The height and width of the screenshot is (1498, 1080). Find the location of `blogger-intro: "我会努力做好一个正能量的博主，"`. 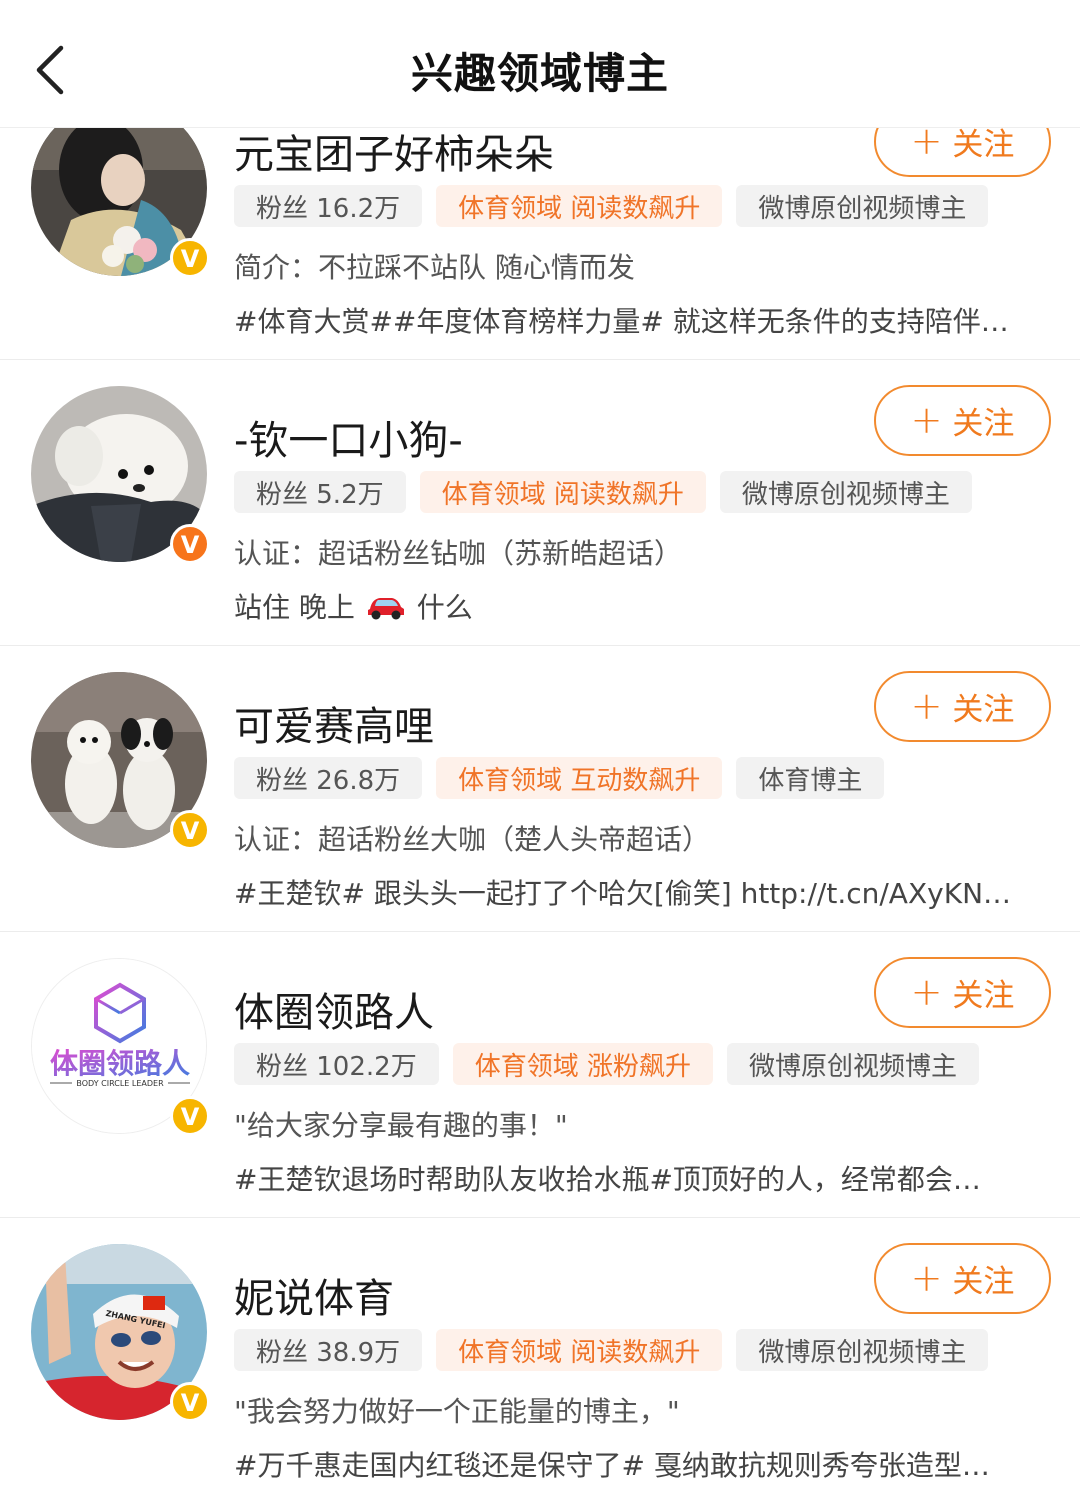

blogger-intro: "我会努力做好一个正能量的博主，" is located at coordinates (457, 1411).